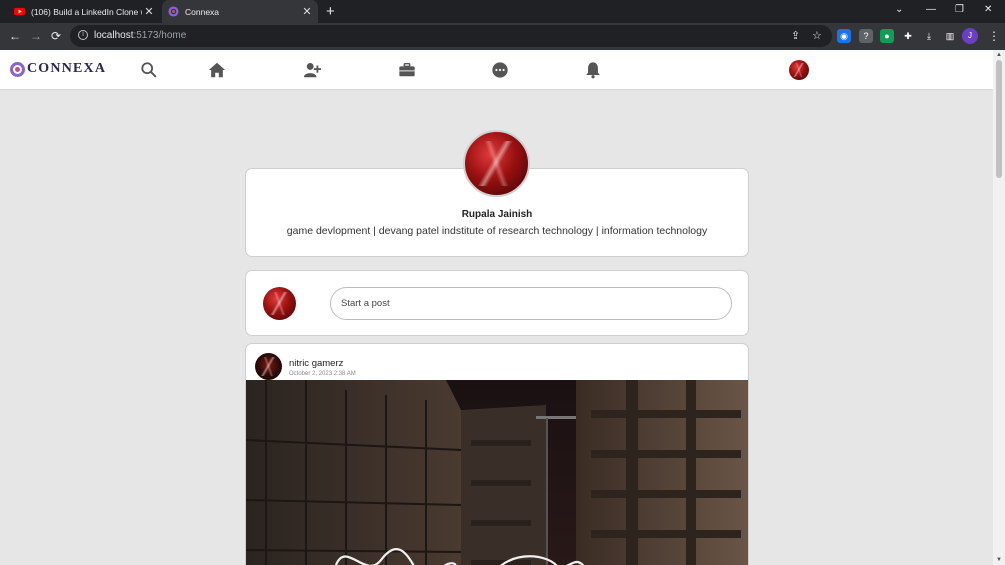 Image resolution: width=1005 pixels, height=565 pixels. I want to click on download-icon: ⤓, so click(929, 36).